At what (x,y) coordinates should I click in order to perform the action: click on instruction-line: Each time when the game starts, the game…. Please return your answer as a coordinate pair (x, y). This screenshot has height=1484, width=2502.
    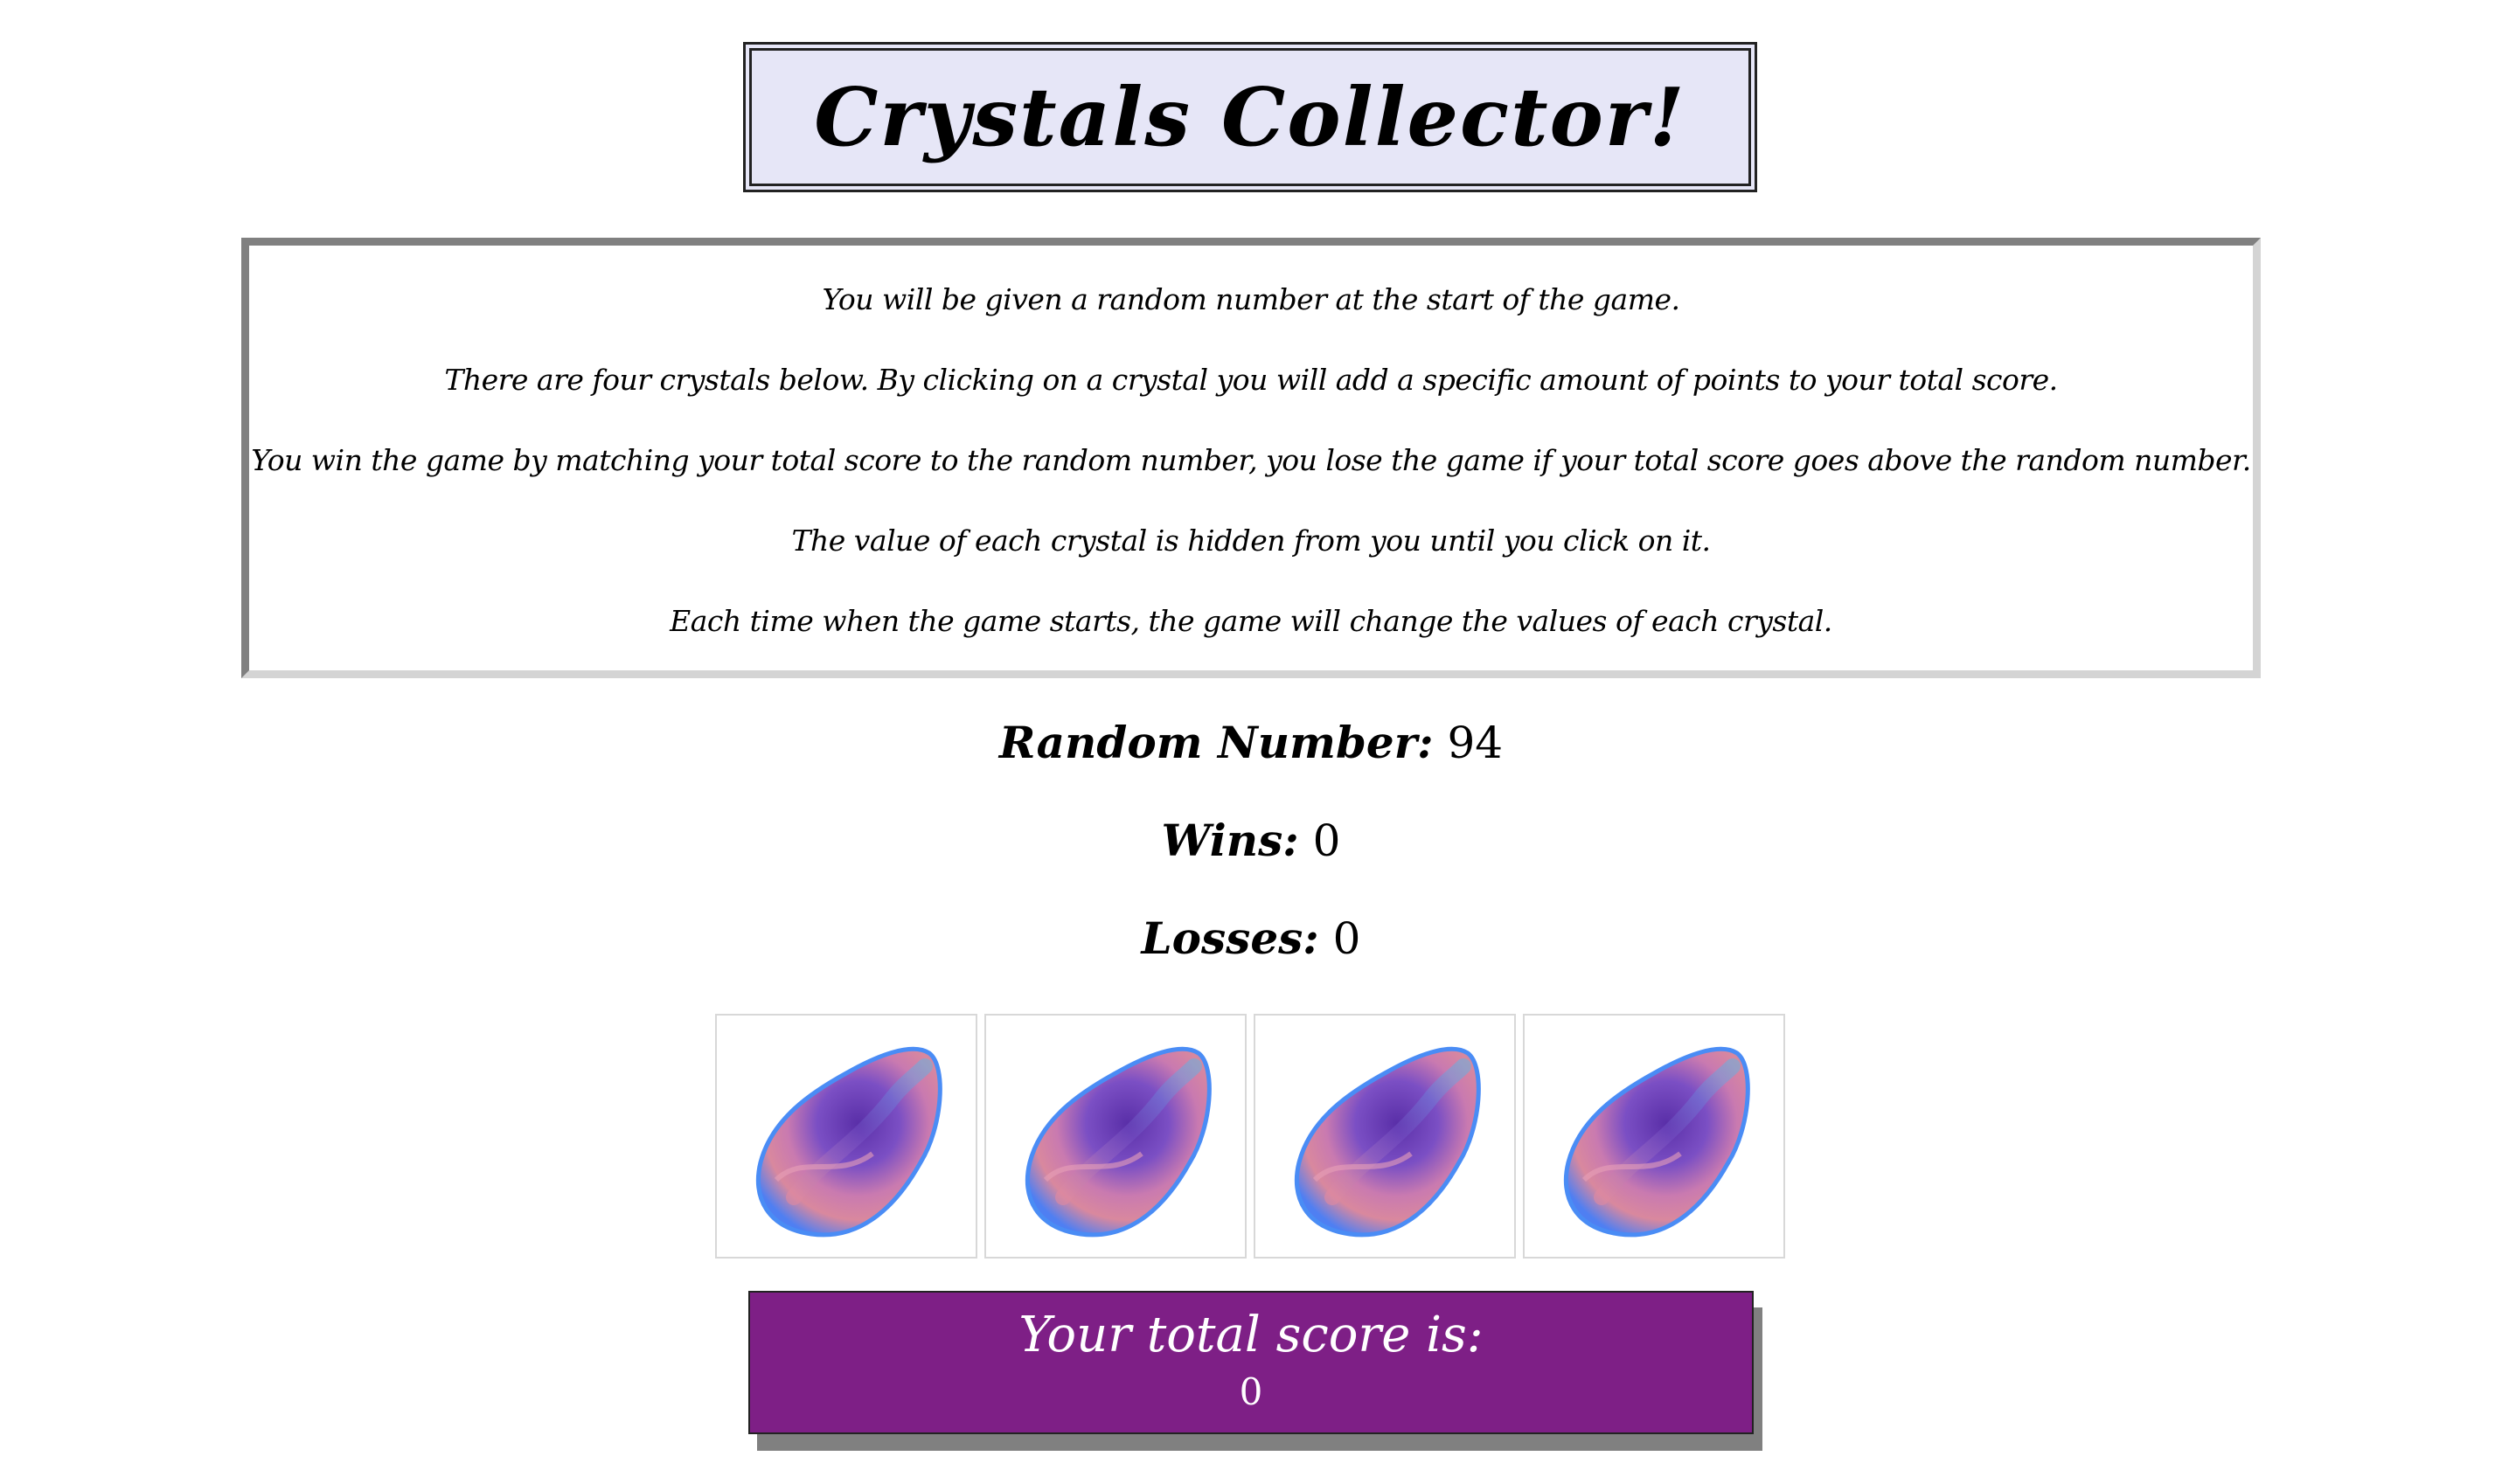
    Looking at the image, I should click on (1251, 621).